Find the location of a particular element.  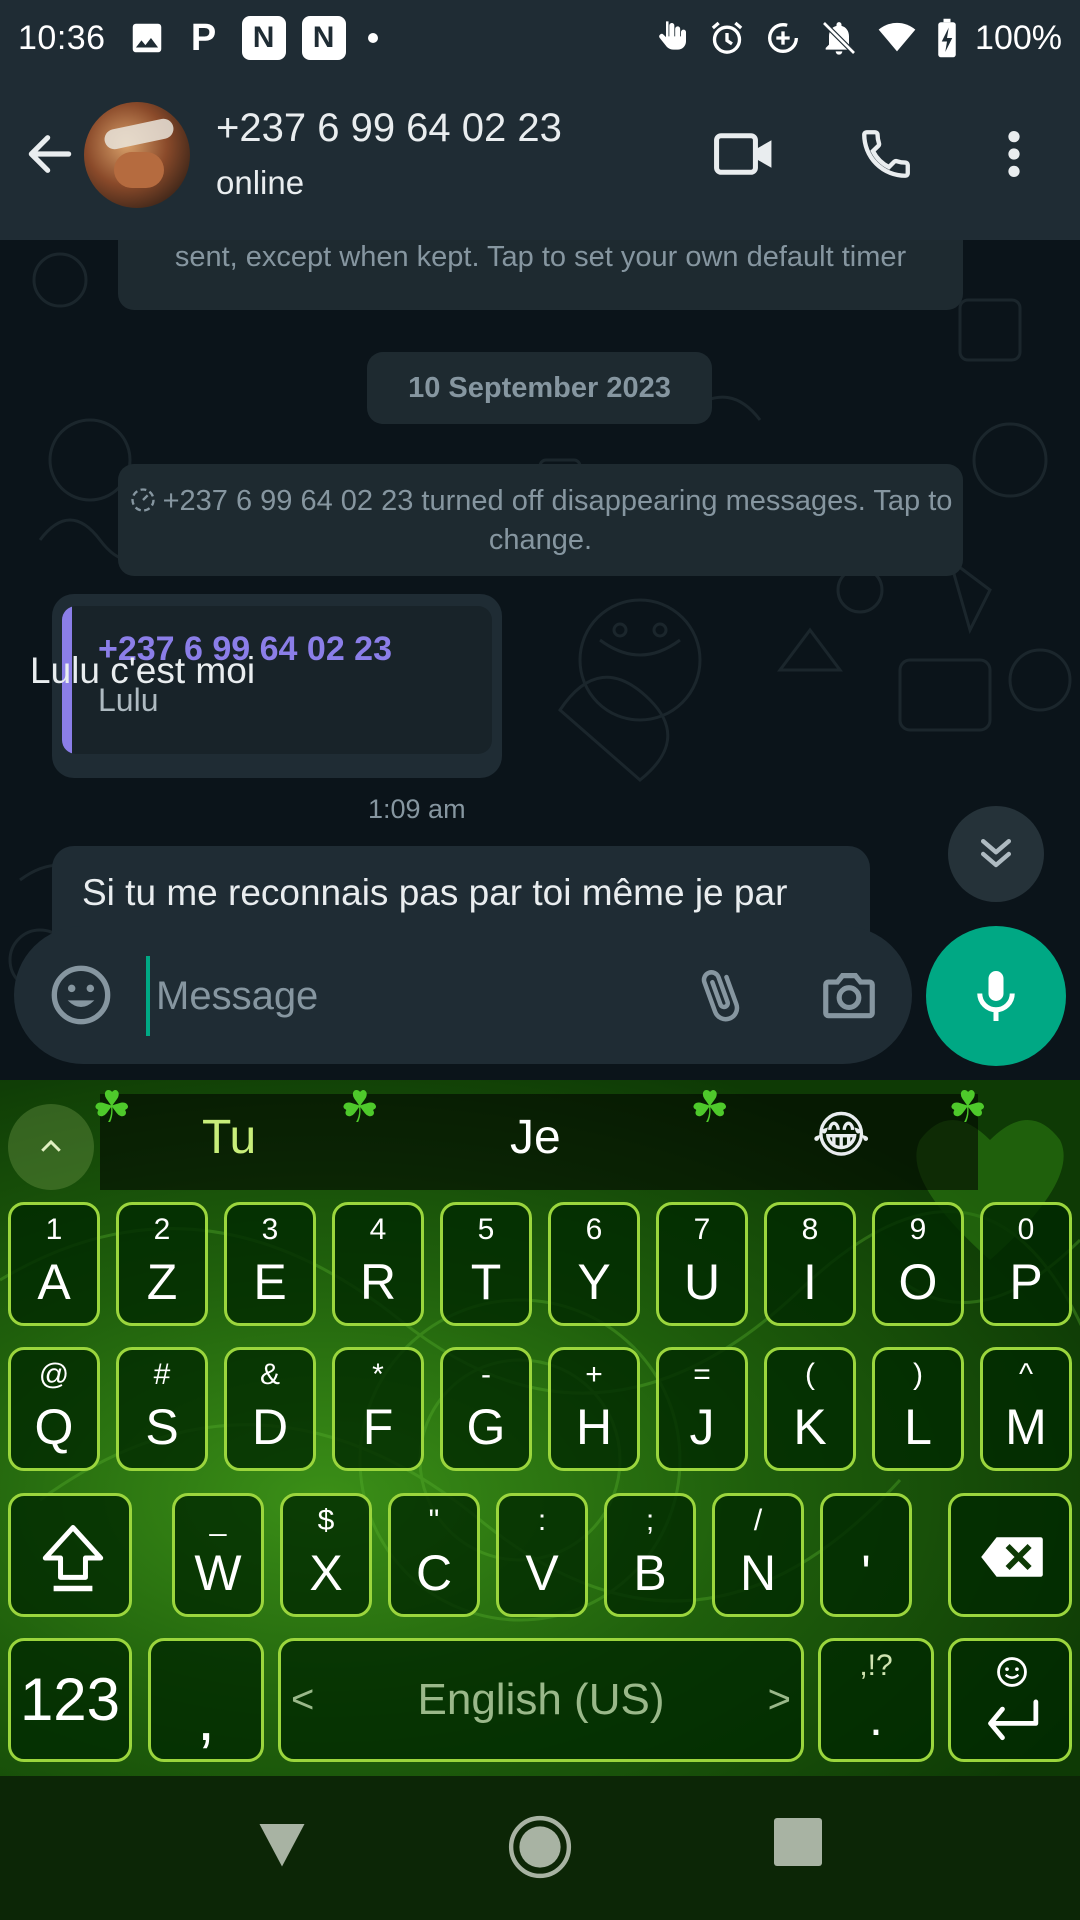

suggestion-1: Tu is located at coordinates (229, 1137).